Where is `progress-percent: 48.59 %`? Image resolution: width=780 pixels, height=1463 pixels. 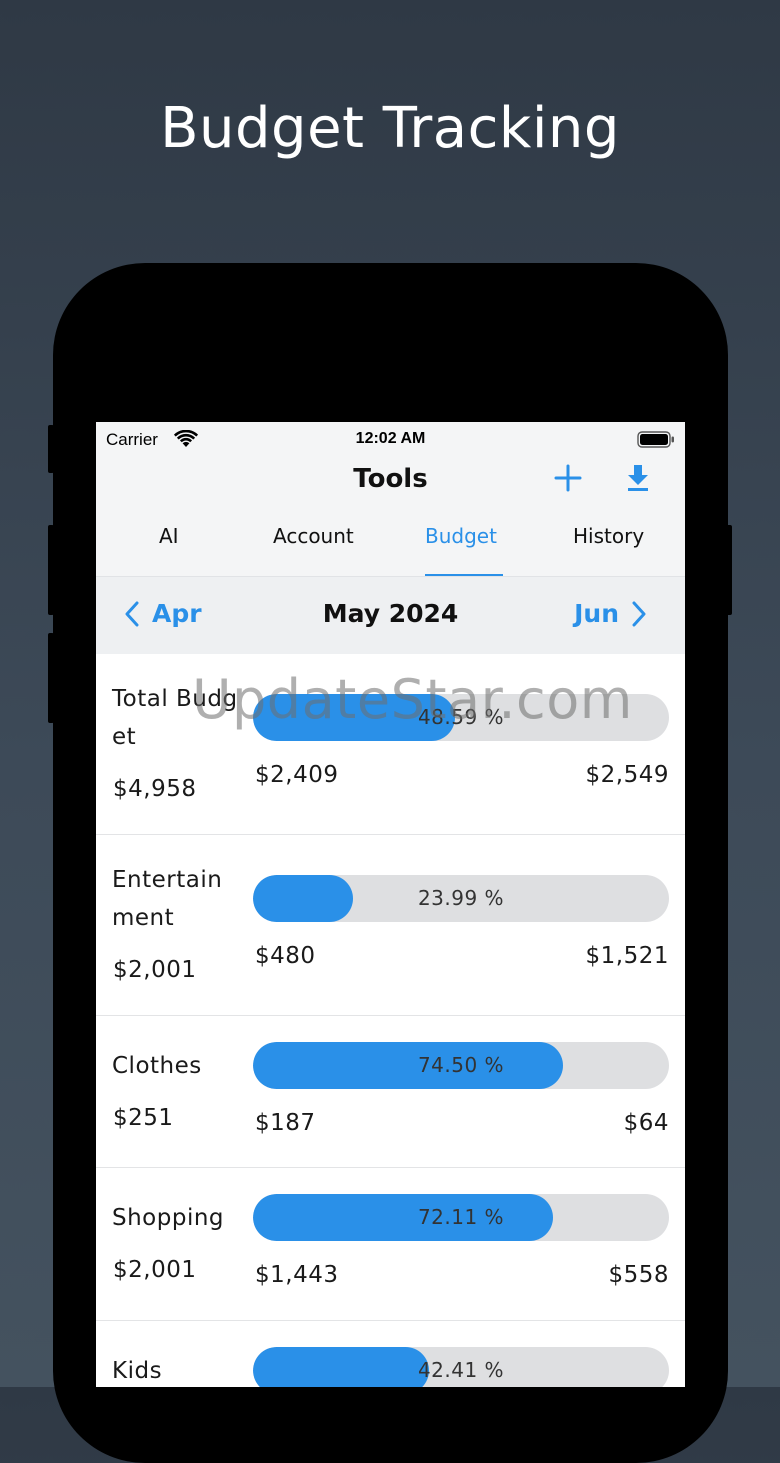
progress-percent: 48.59 % is located at coordinates (461, 717).